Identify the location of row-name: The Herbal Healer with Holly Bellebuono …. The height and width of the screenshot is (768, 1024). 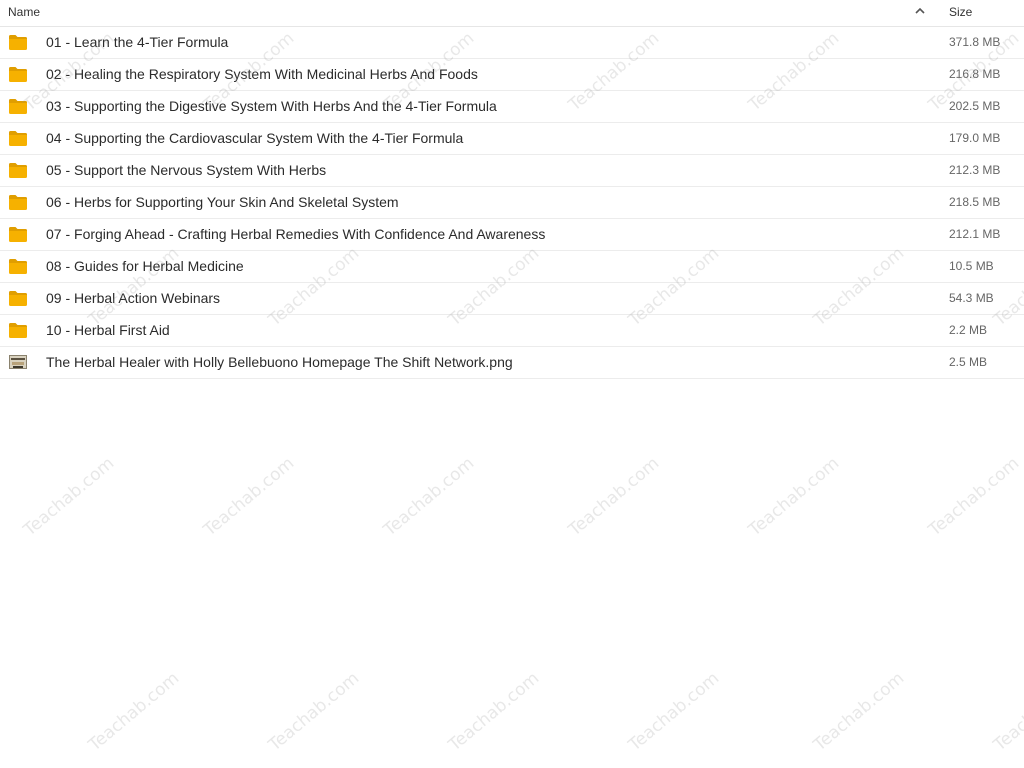
(279, 362).